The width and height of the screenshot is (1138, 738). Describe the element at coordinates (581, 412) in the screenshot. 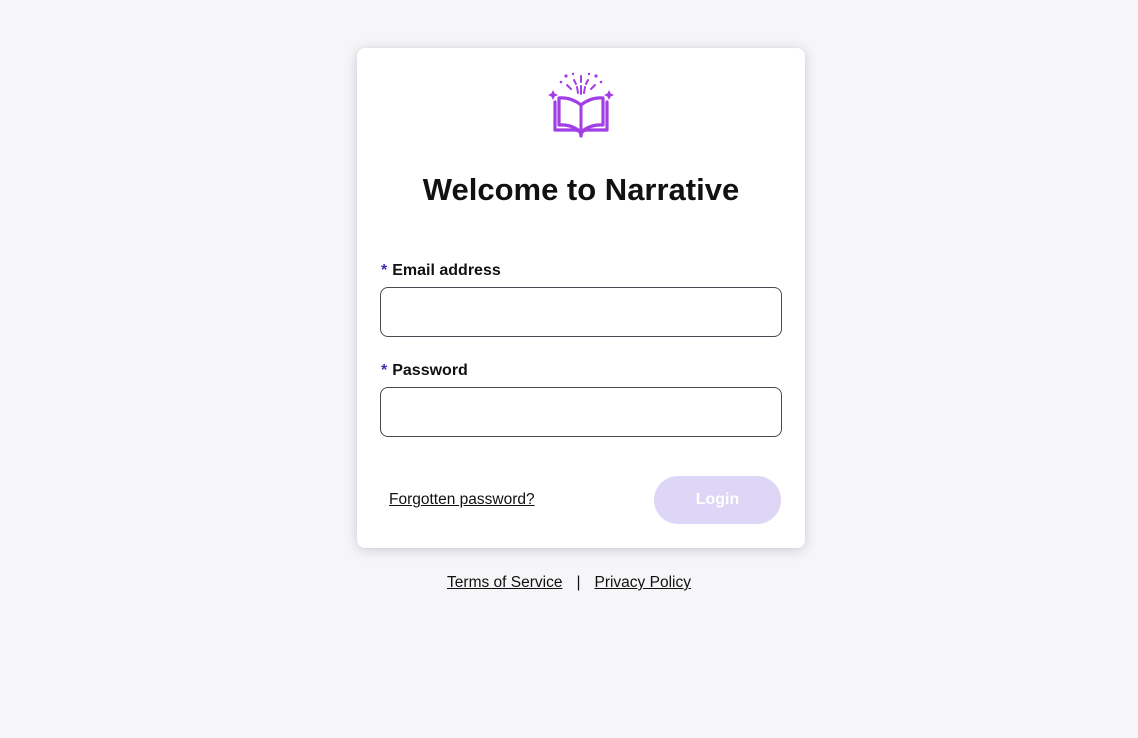

I see `password-field` at that location.